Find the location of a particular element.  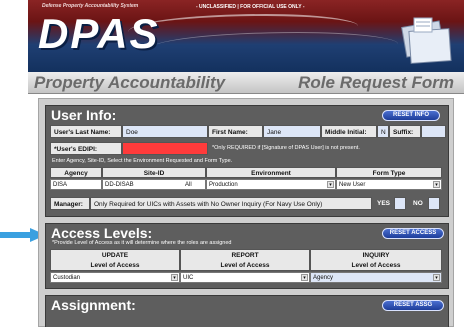

agency-column-header: Agency is located at coordinates (76, 172).